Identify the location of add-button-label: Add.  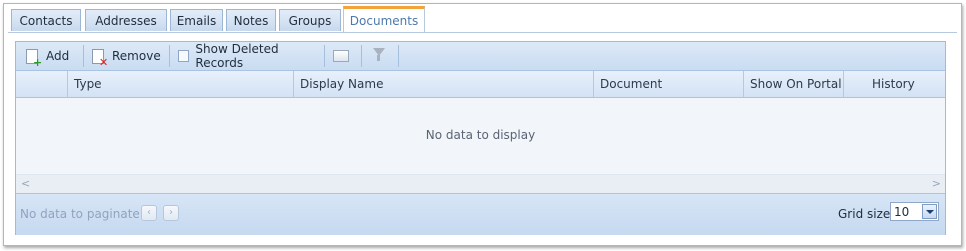
(58, 56).